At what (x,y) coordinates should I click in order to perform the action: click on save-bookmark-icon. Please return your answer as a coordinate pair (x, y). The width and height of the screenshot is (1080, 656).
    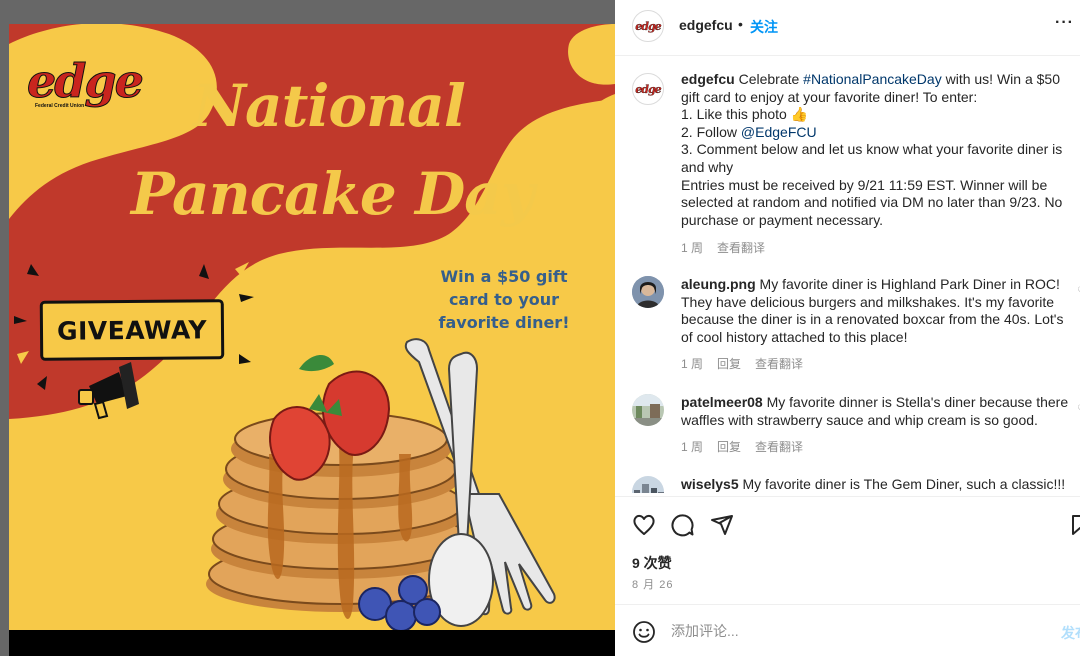
    Looking at the image, I should click on (1074, 525).